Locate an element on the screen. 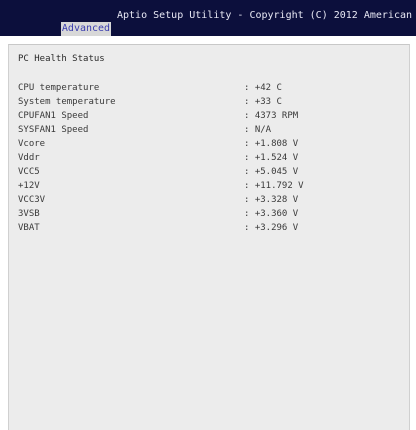  tab-advanced: Advanced is located at coordinates (86, 29).